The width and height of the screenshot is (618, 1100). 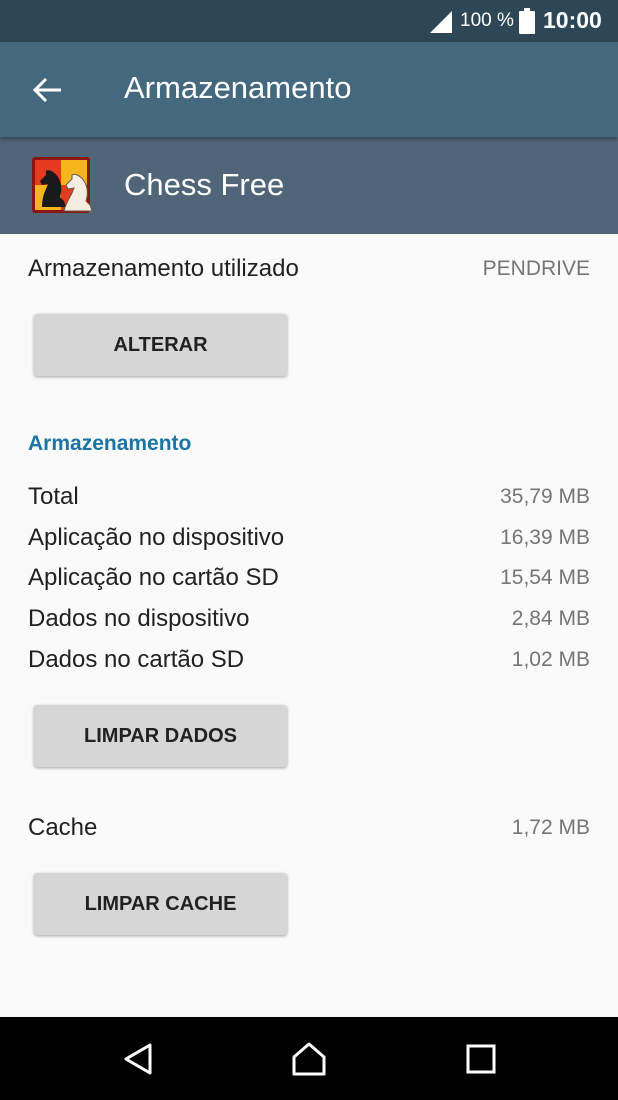 I want to click on page-title: Armazenamento, so click(x=238, y=87).